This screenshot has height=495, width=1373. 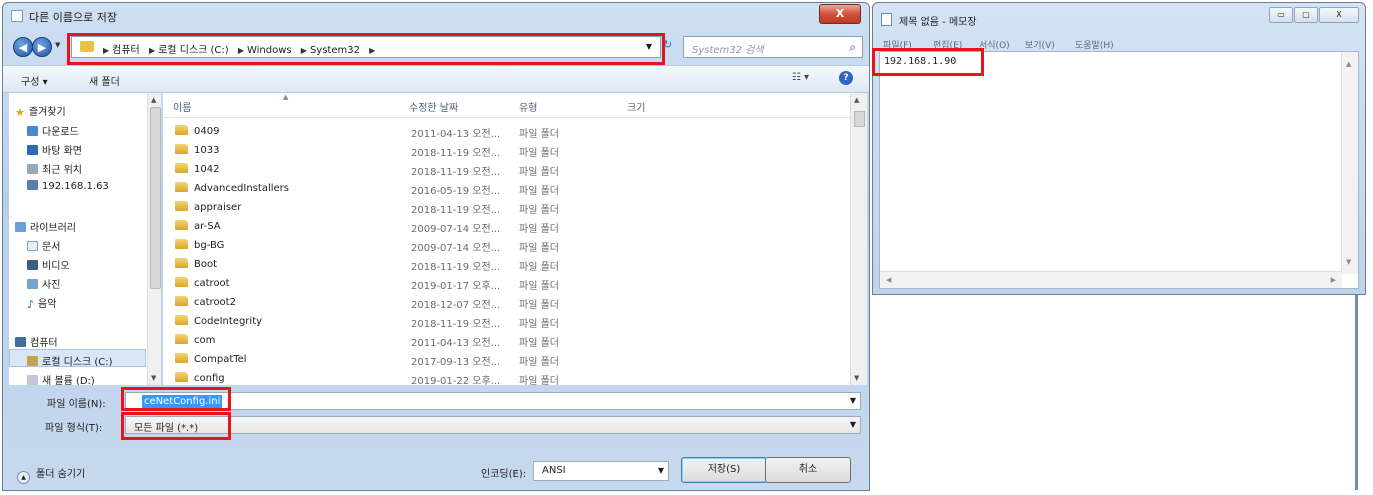 I want to click on file-row: 1042 2018-11-19 오전... 파일 폴더, so click(x=507, y=169).